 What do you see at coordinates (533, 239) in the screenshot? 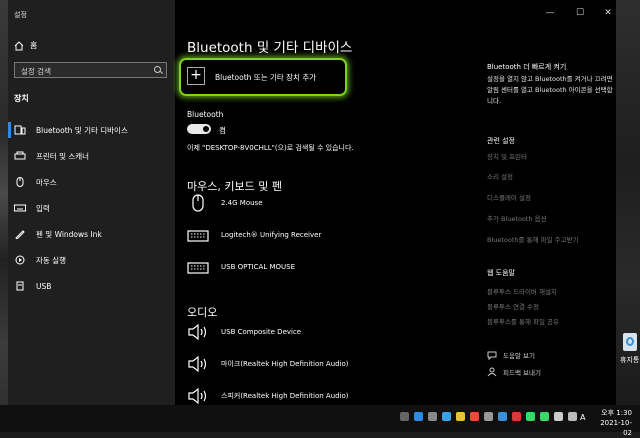
I see `related-link: Bluetooth를 통해 파일 주고받기` at bounding box center [533, 239].